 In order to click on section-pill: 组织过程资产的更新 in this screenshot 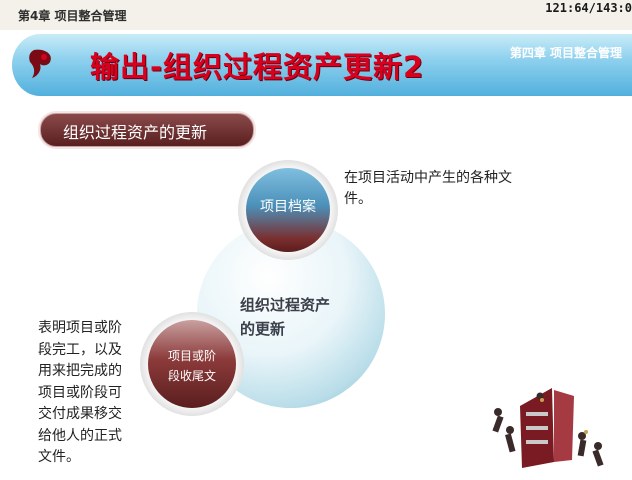, I will do `click(147, 130)`.